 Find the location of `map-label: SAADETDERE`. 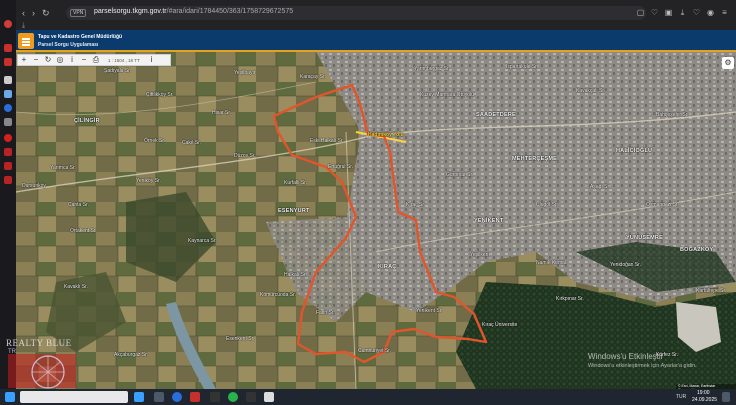

map-label: SAADETDERE is located at coordinates (496, 115).